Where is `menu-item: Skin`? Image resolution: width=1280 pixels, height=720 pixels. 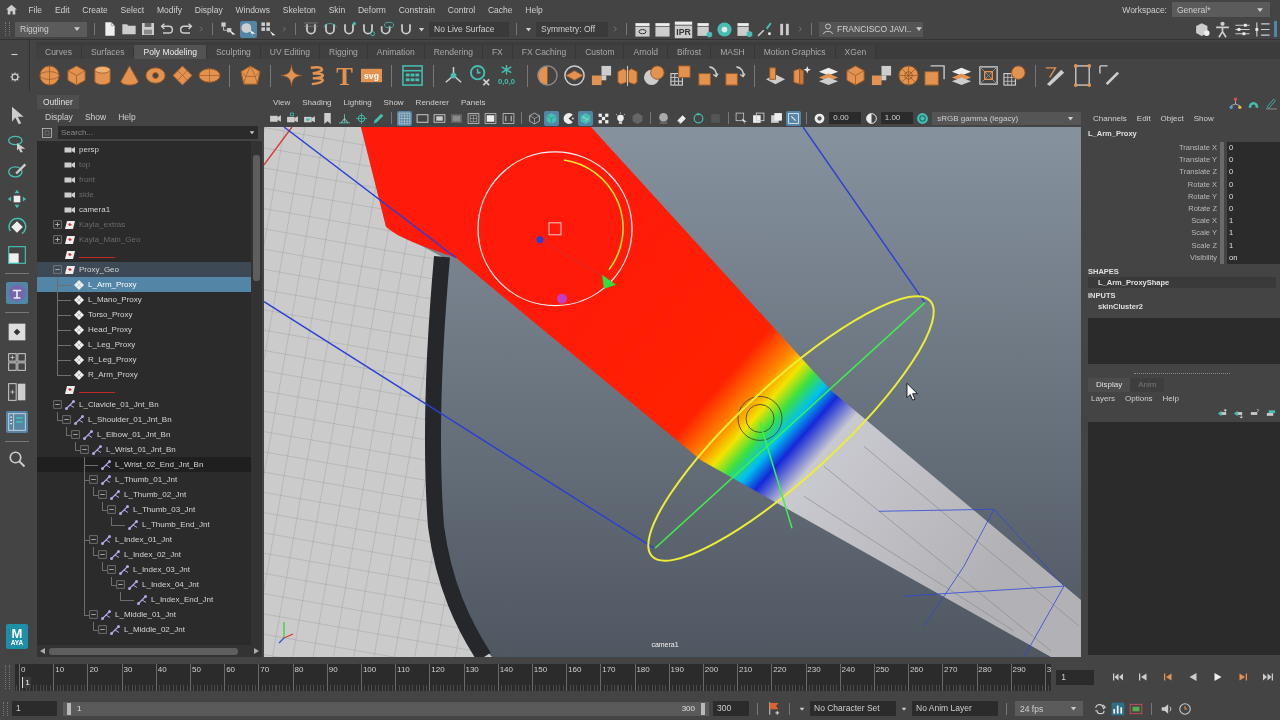 menu-item: Skin is located at coordinates (337, 9).